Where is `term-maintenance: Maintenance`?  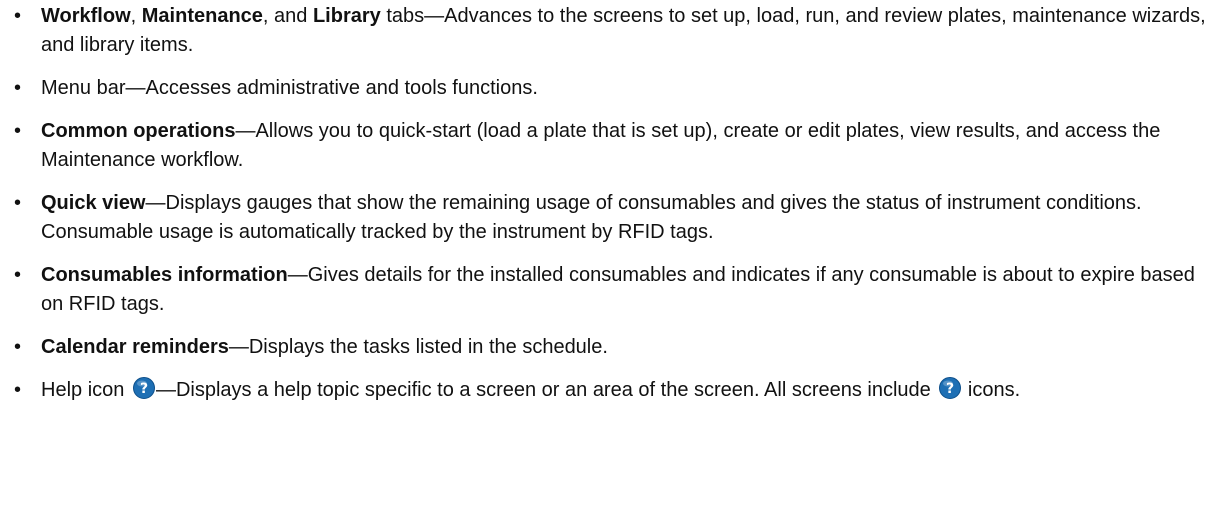
term-maintenance: Maintenance is located at coordinates (202, 16).